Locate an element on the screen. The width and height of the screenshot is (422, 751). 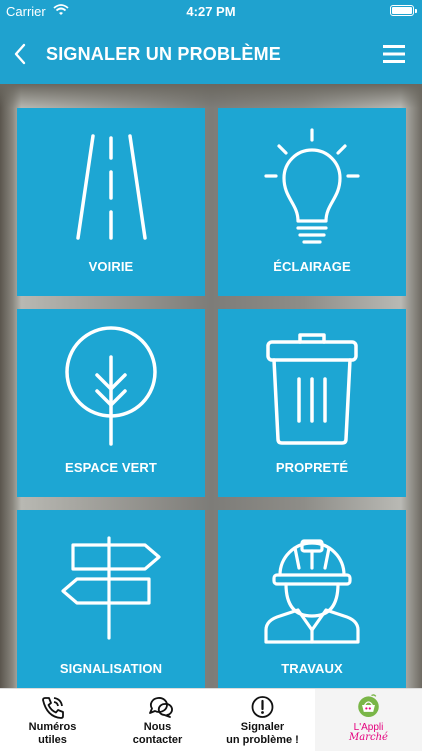
tab-label-line1: Numéros is located at coordinates (52, 727).